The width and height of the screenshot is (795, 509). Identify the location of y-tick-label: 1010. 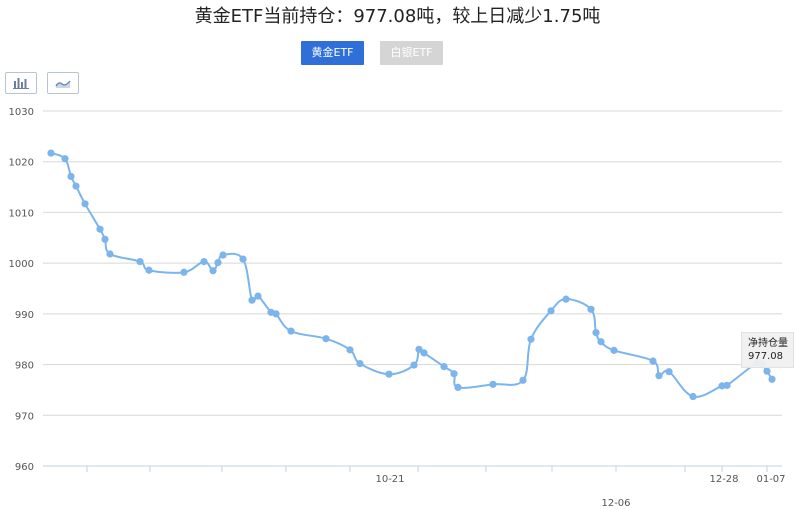
(21, 213).